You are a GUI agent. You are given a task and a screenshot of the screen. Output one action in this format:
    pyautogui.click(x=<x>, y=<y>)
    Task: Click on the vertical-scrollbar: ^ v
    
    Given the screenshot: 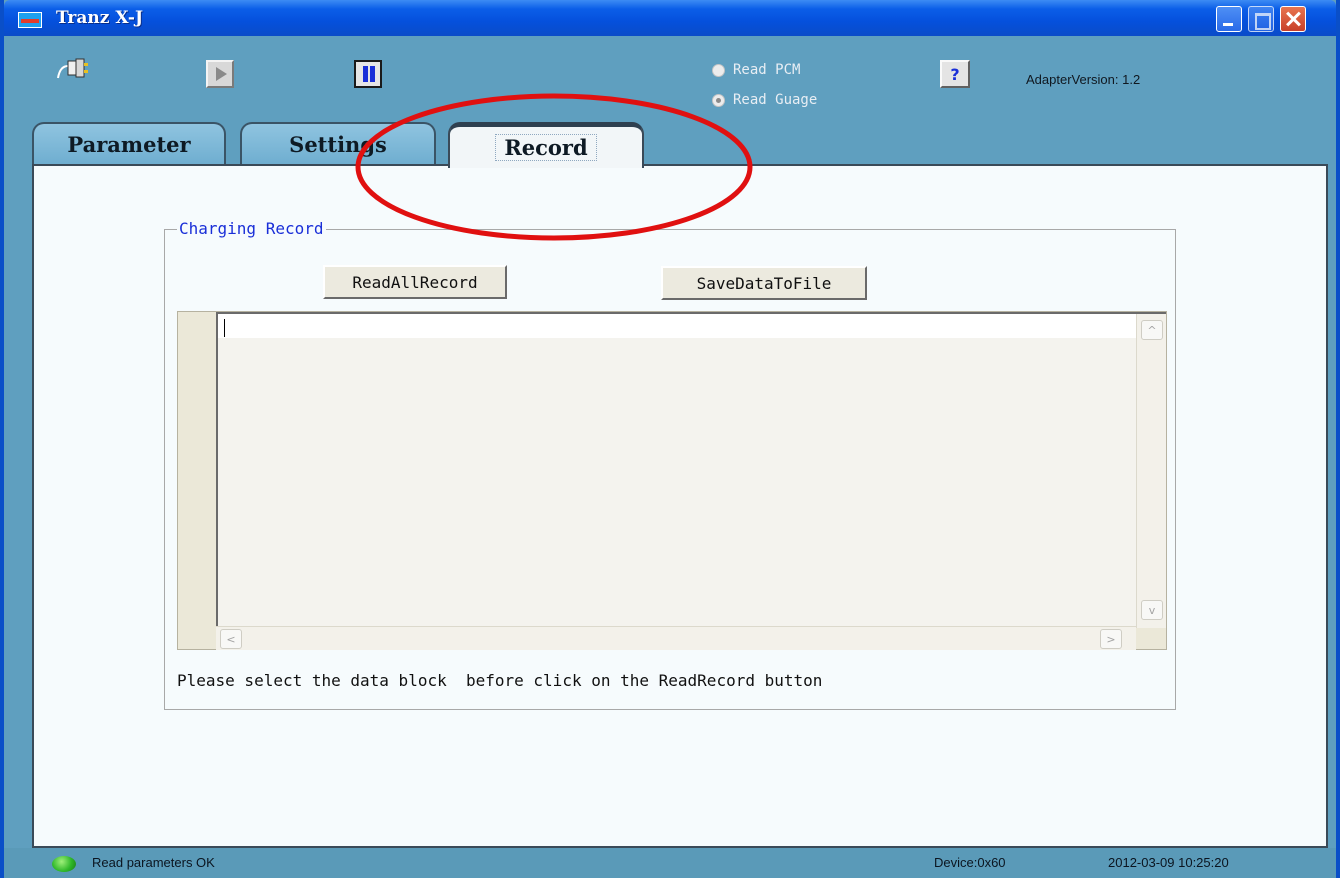 What is the action you would take?
    pyautogui.click(x=1151, y=471)
    